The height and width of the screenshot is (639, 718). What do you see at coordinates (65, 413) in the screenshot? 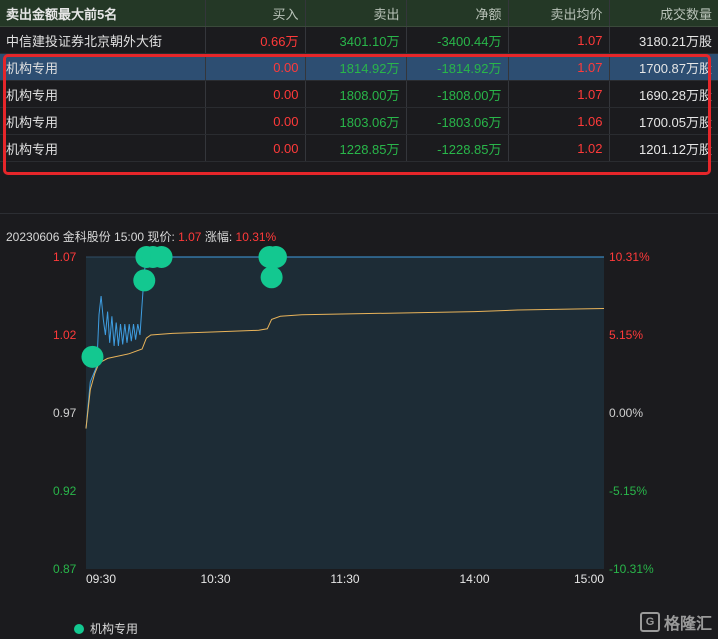
I see `y-tick-left: 0.97` at bounding box center [65, 413].